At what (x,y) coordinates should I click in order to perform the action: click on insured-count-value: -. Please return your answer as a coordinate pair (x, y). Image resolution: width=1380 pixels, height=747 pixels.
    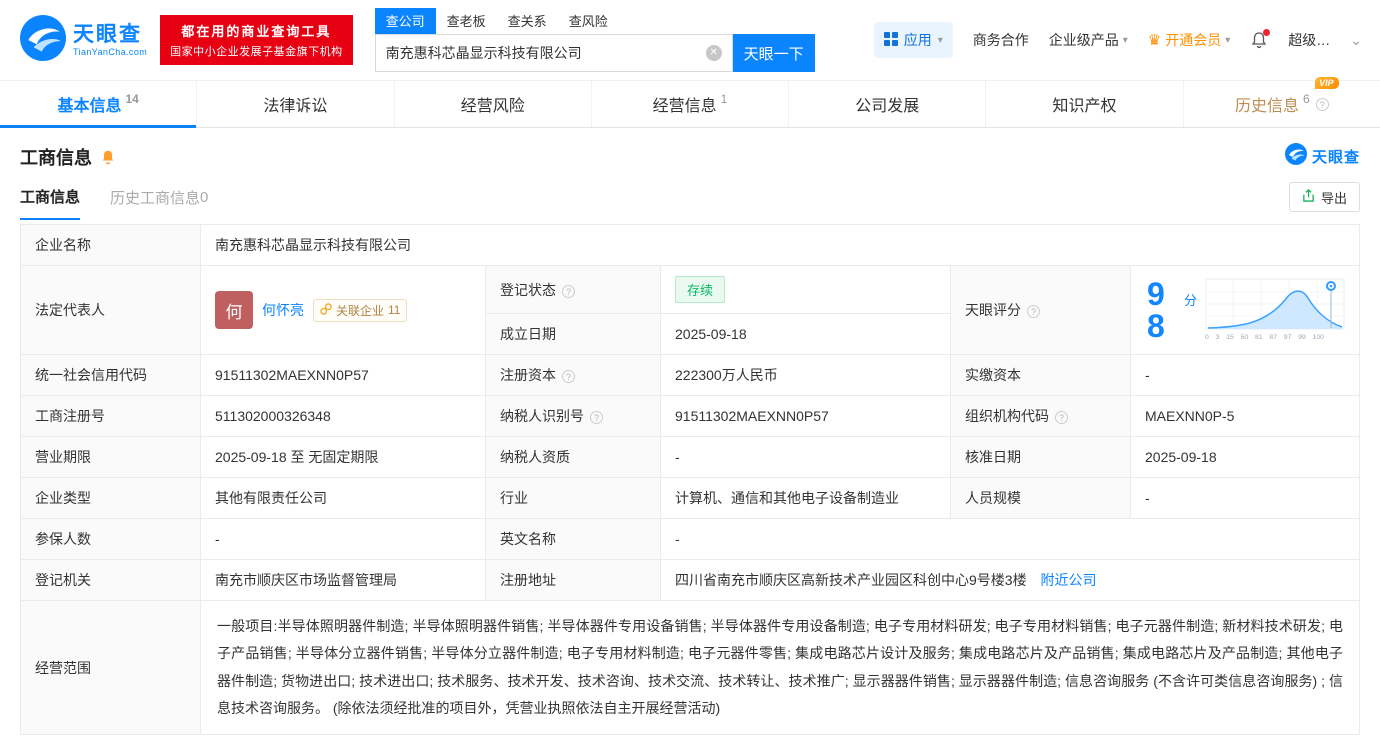
    Looking at the image, I should click on (343, 539).